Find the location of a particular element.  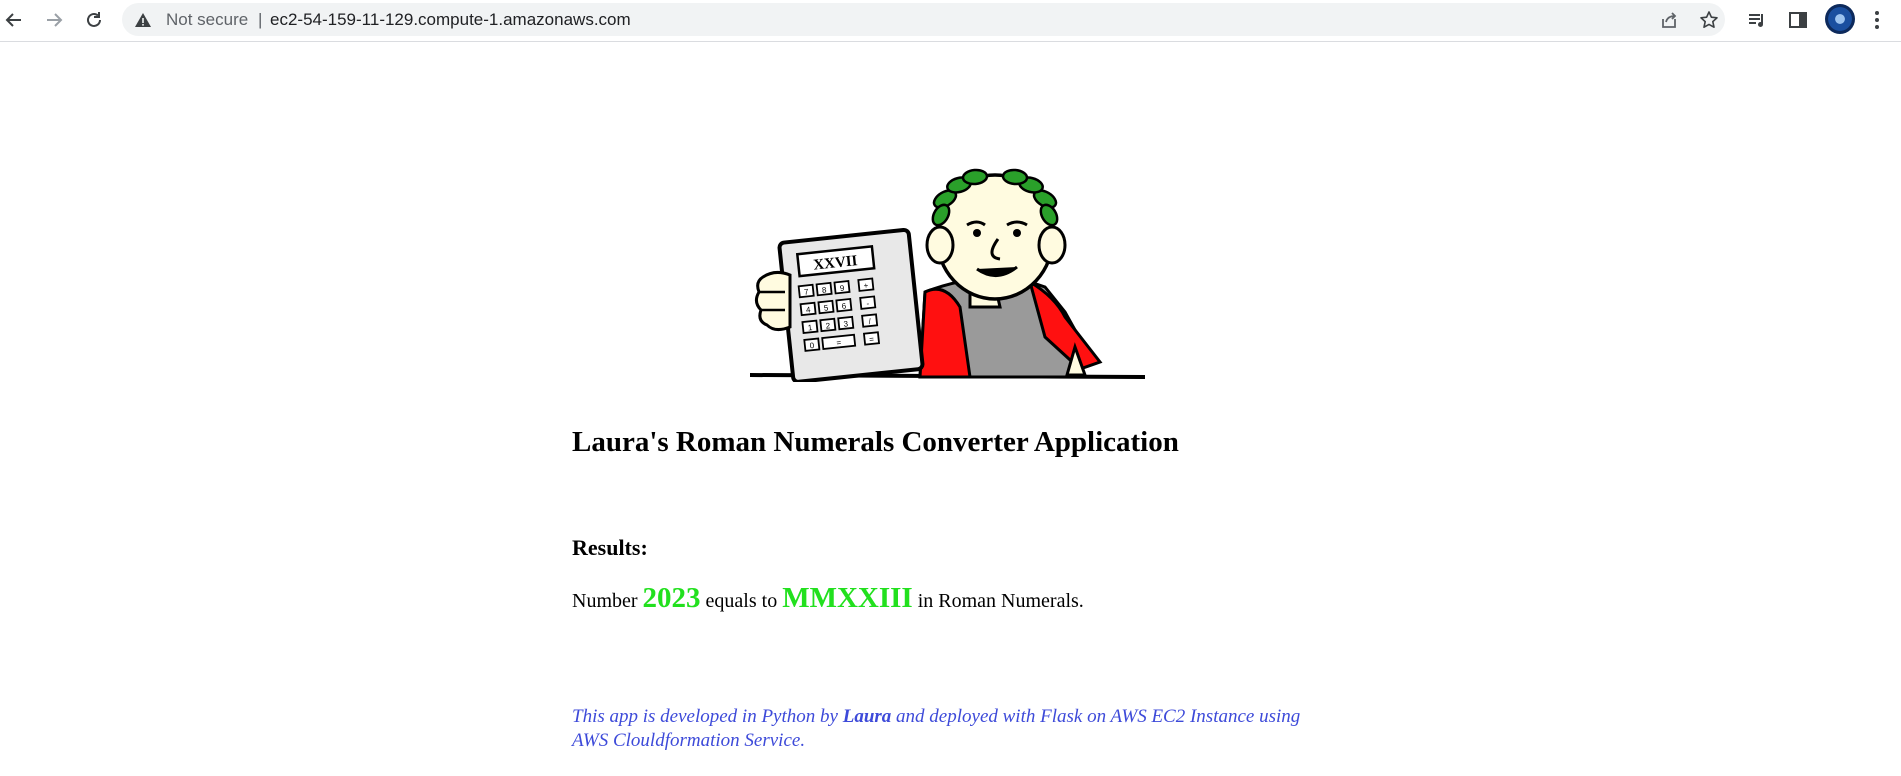

menu-icon is located at coordinates (1877, 20).